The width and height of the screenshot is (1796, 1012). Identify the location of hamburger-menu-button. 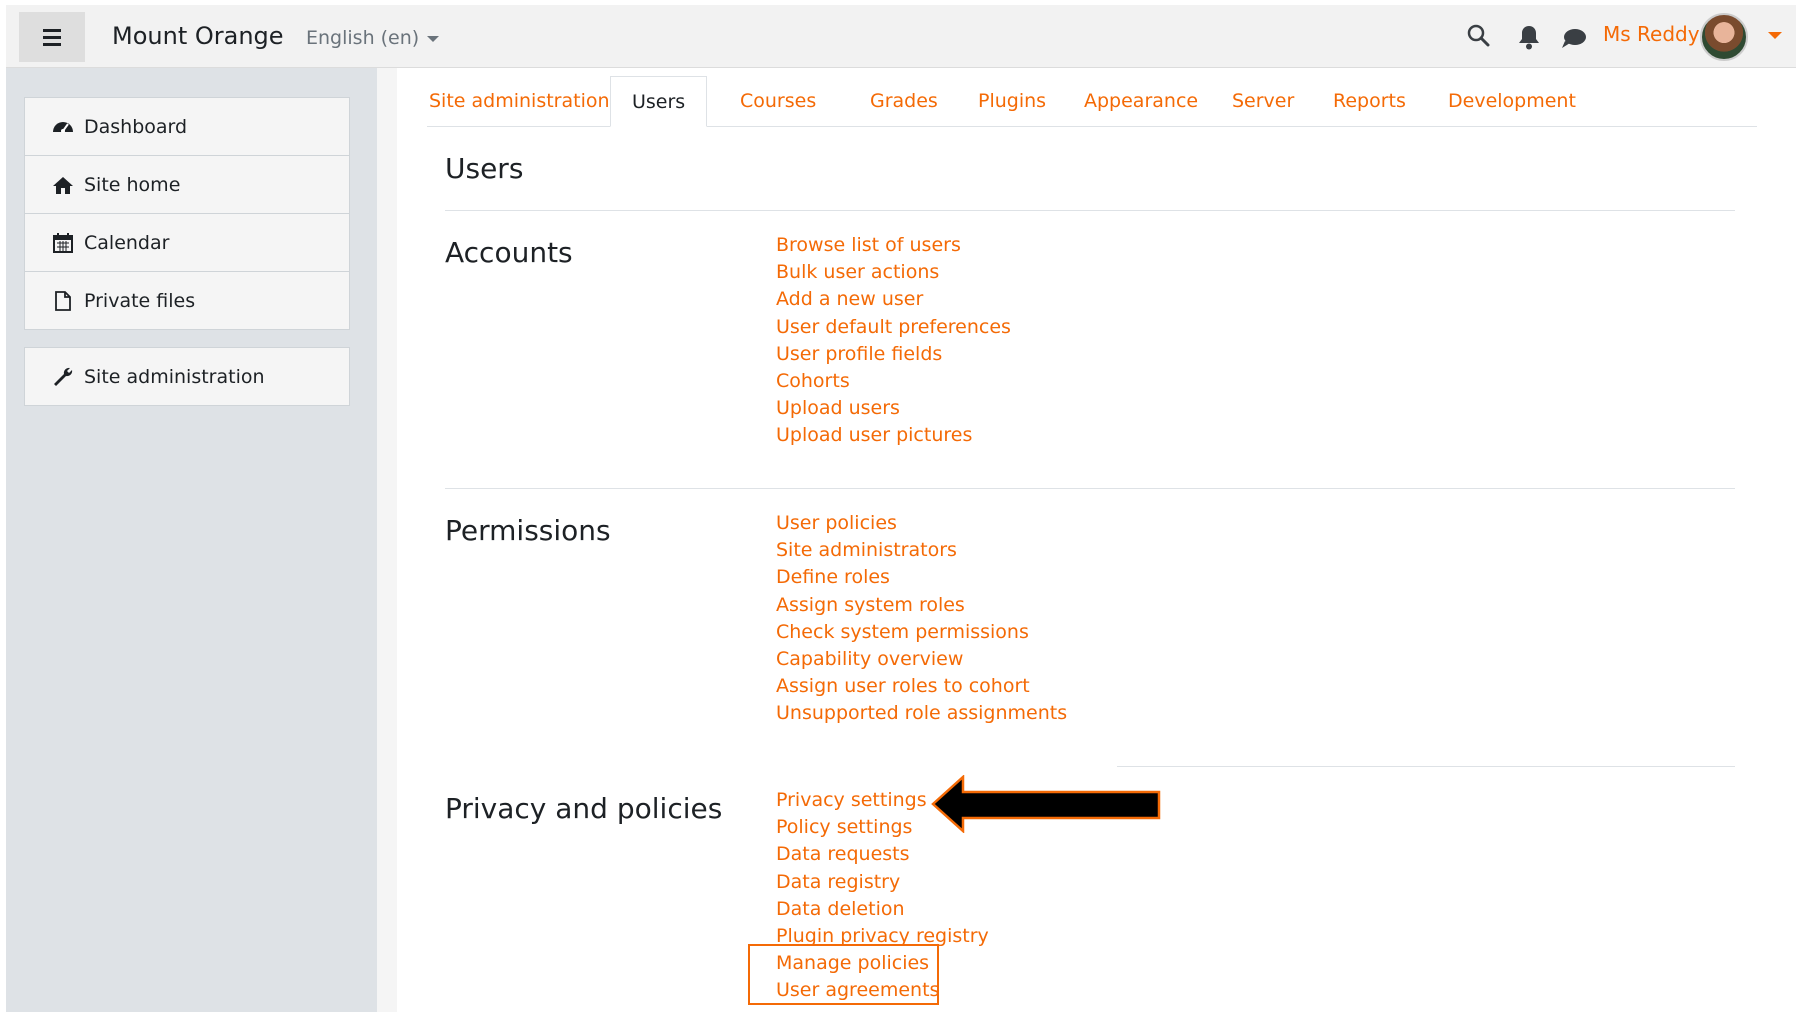
(52, 37).